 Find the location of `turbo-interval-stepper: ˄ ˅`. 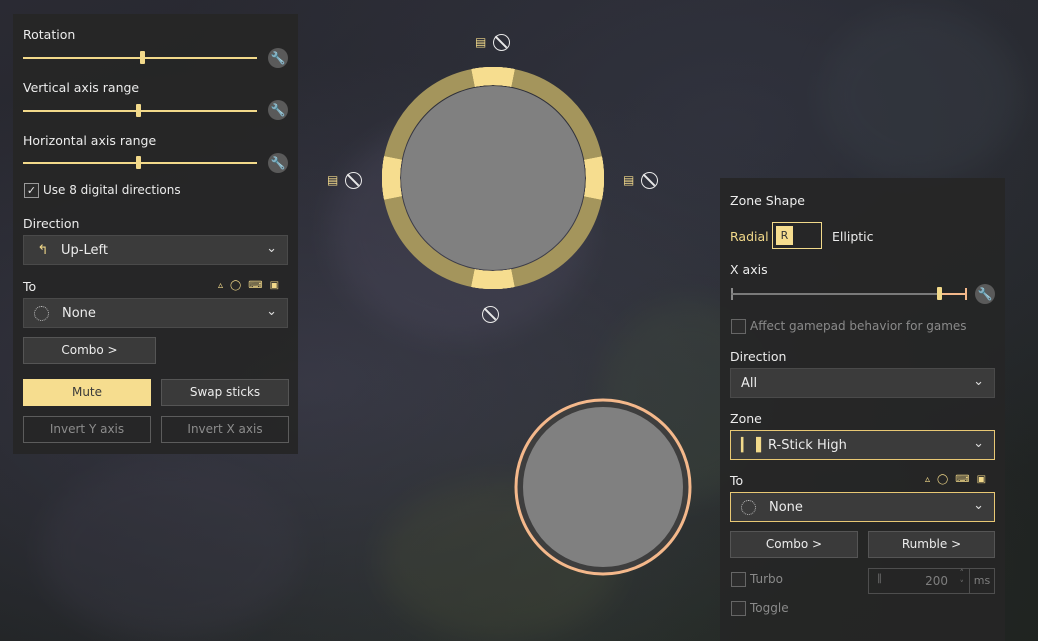

turbo-interval-stepper: ˄ ˅ is located at coordinates (962, 580).